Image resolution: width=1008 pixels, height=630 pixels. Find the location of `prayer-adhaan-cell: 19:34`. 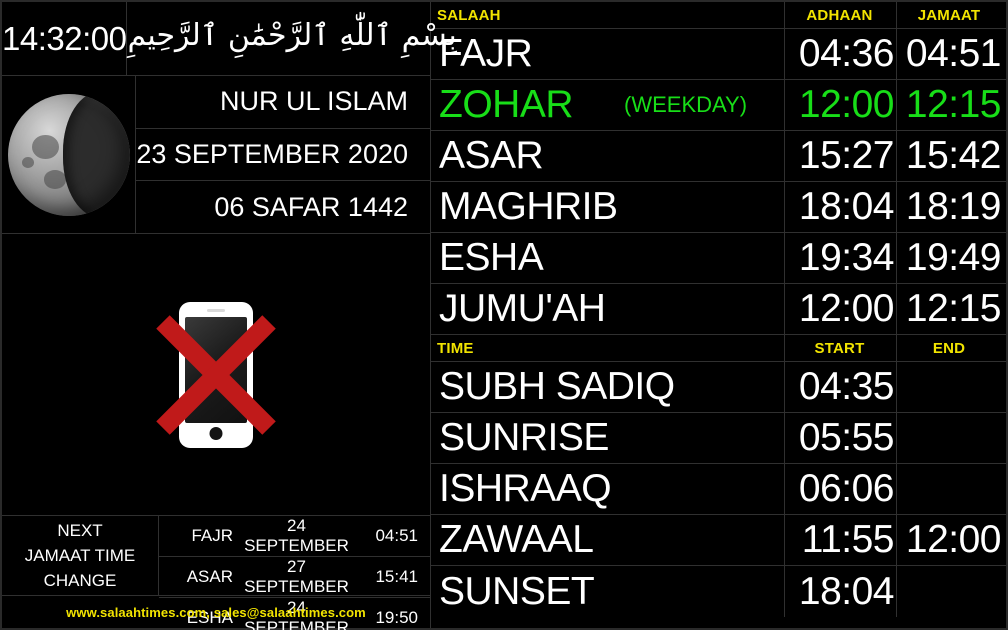

prayer-adhaan-cell: 19:34 is located at coordinates (840, 258).